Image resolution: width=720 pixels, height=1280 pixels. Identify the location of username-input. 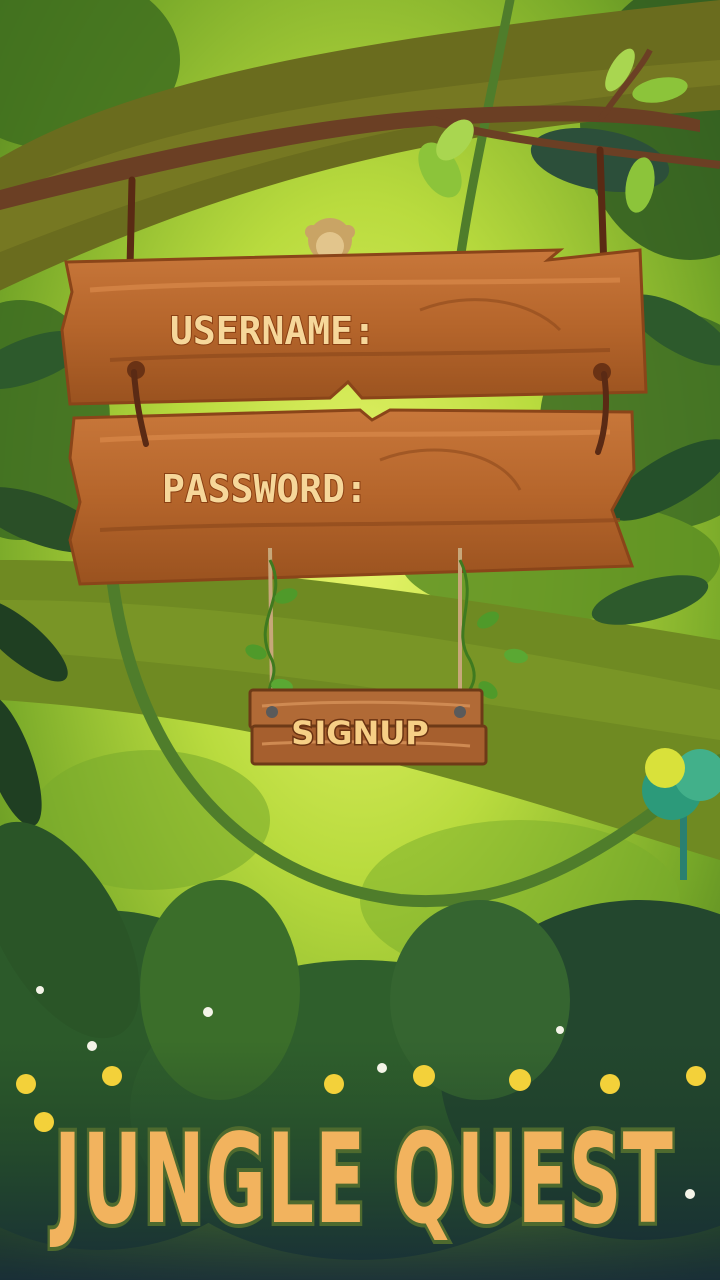
(471, 333).